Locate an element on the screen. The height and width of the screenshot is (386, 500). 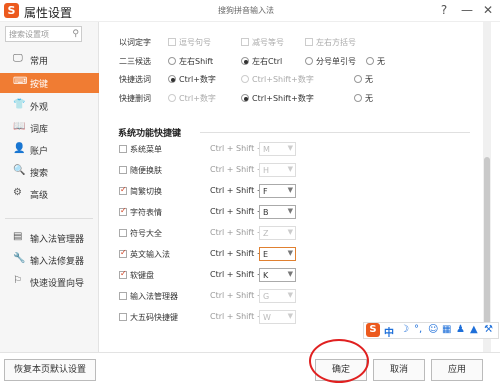
hotkey-checkbox: 输入法管理器 is located at coordinates (148, 296).